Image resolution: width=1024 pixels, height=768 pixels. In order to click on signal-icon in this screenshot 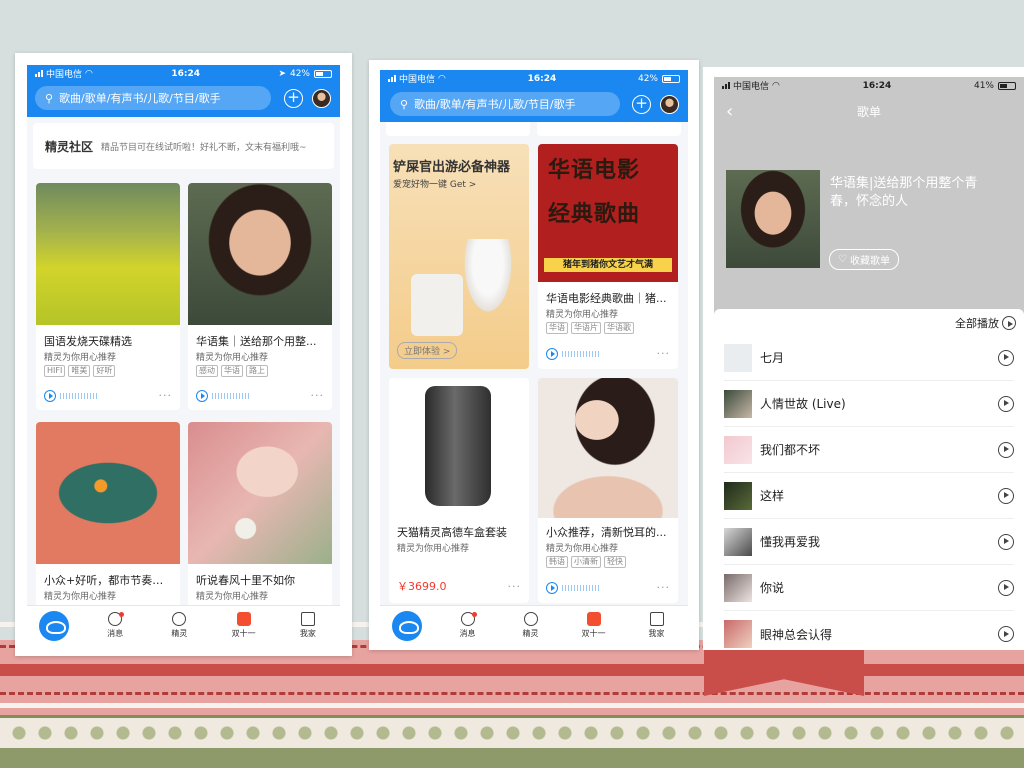, I will do `click(726, 85)`.